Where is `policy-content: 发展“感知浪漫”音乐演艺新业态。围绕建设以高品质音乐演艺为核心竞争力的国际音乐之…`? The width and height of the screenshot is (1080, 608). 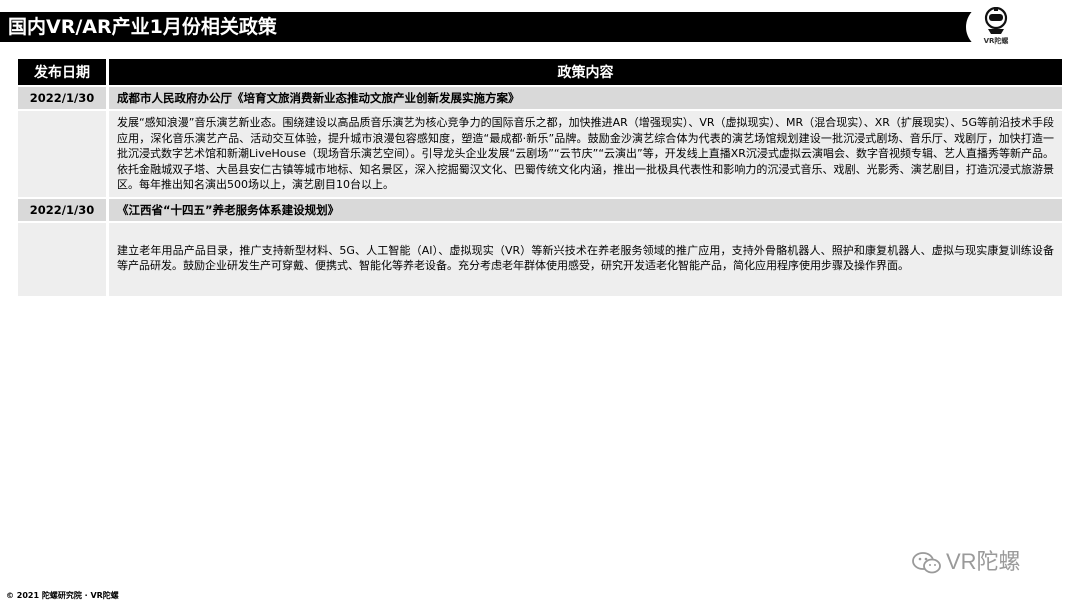
policy-content: 发展“感知浪漫”音乐演艺新业态。围绕建设以高品质音乐演艺为核心竞争力的国际音乐之… is located at coordinates (585, 153).